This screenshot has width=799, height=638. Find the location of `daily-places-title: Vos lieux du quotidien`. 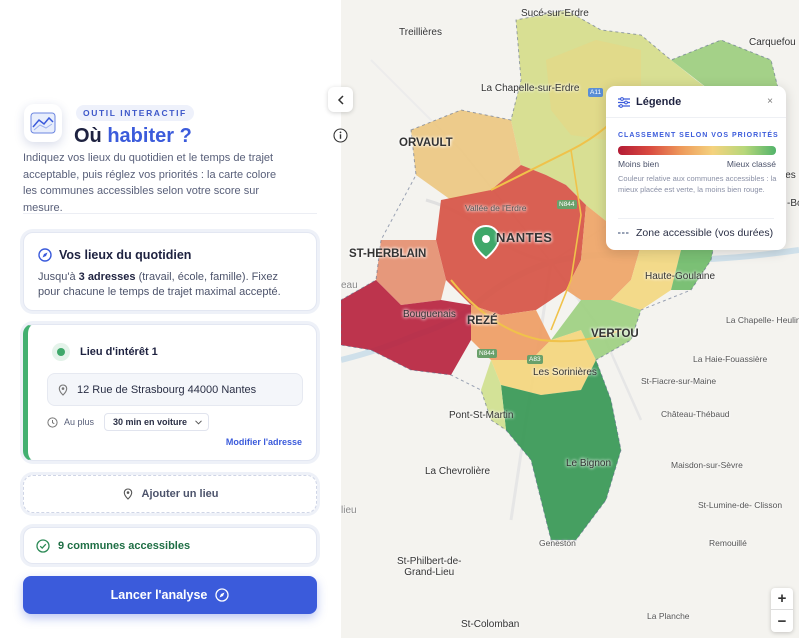

daily-places-title: Vos lieux du quotidien is located at coordinates (125, 255).